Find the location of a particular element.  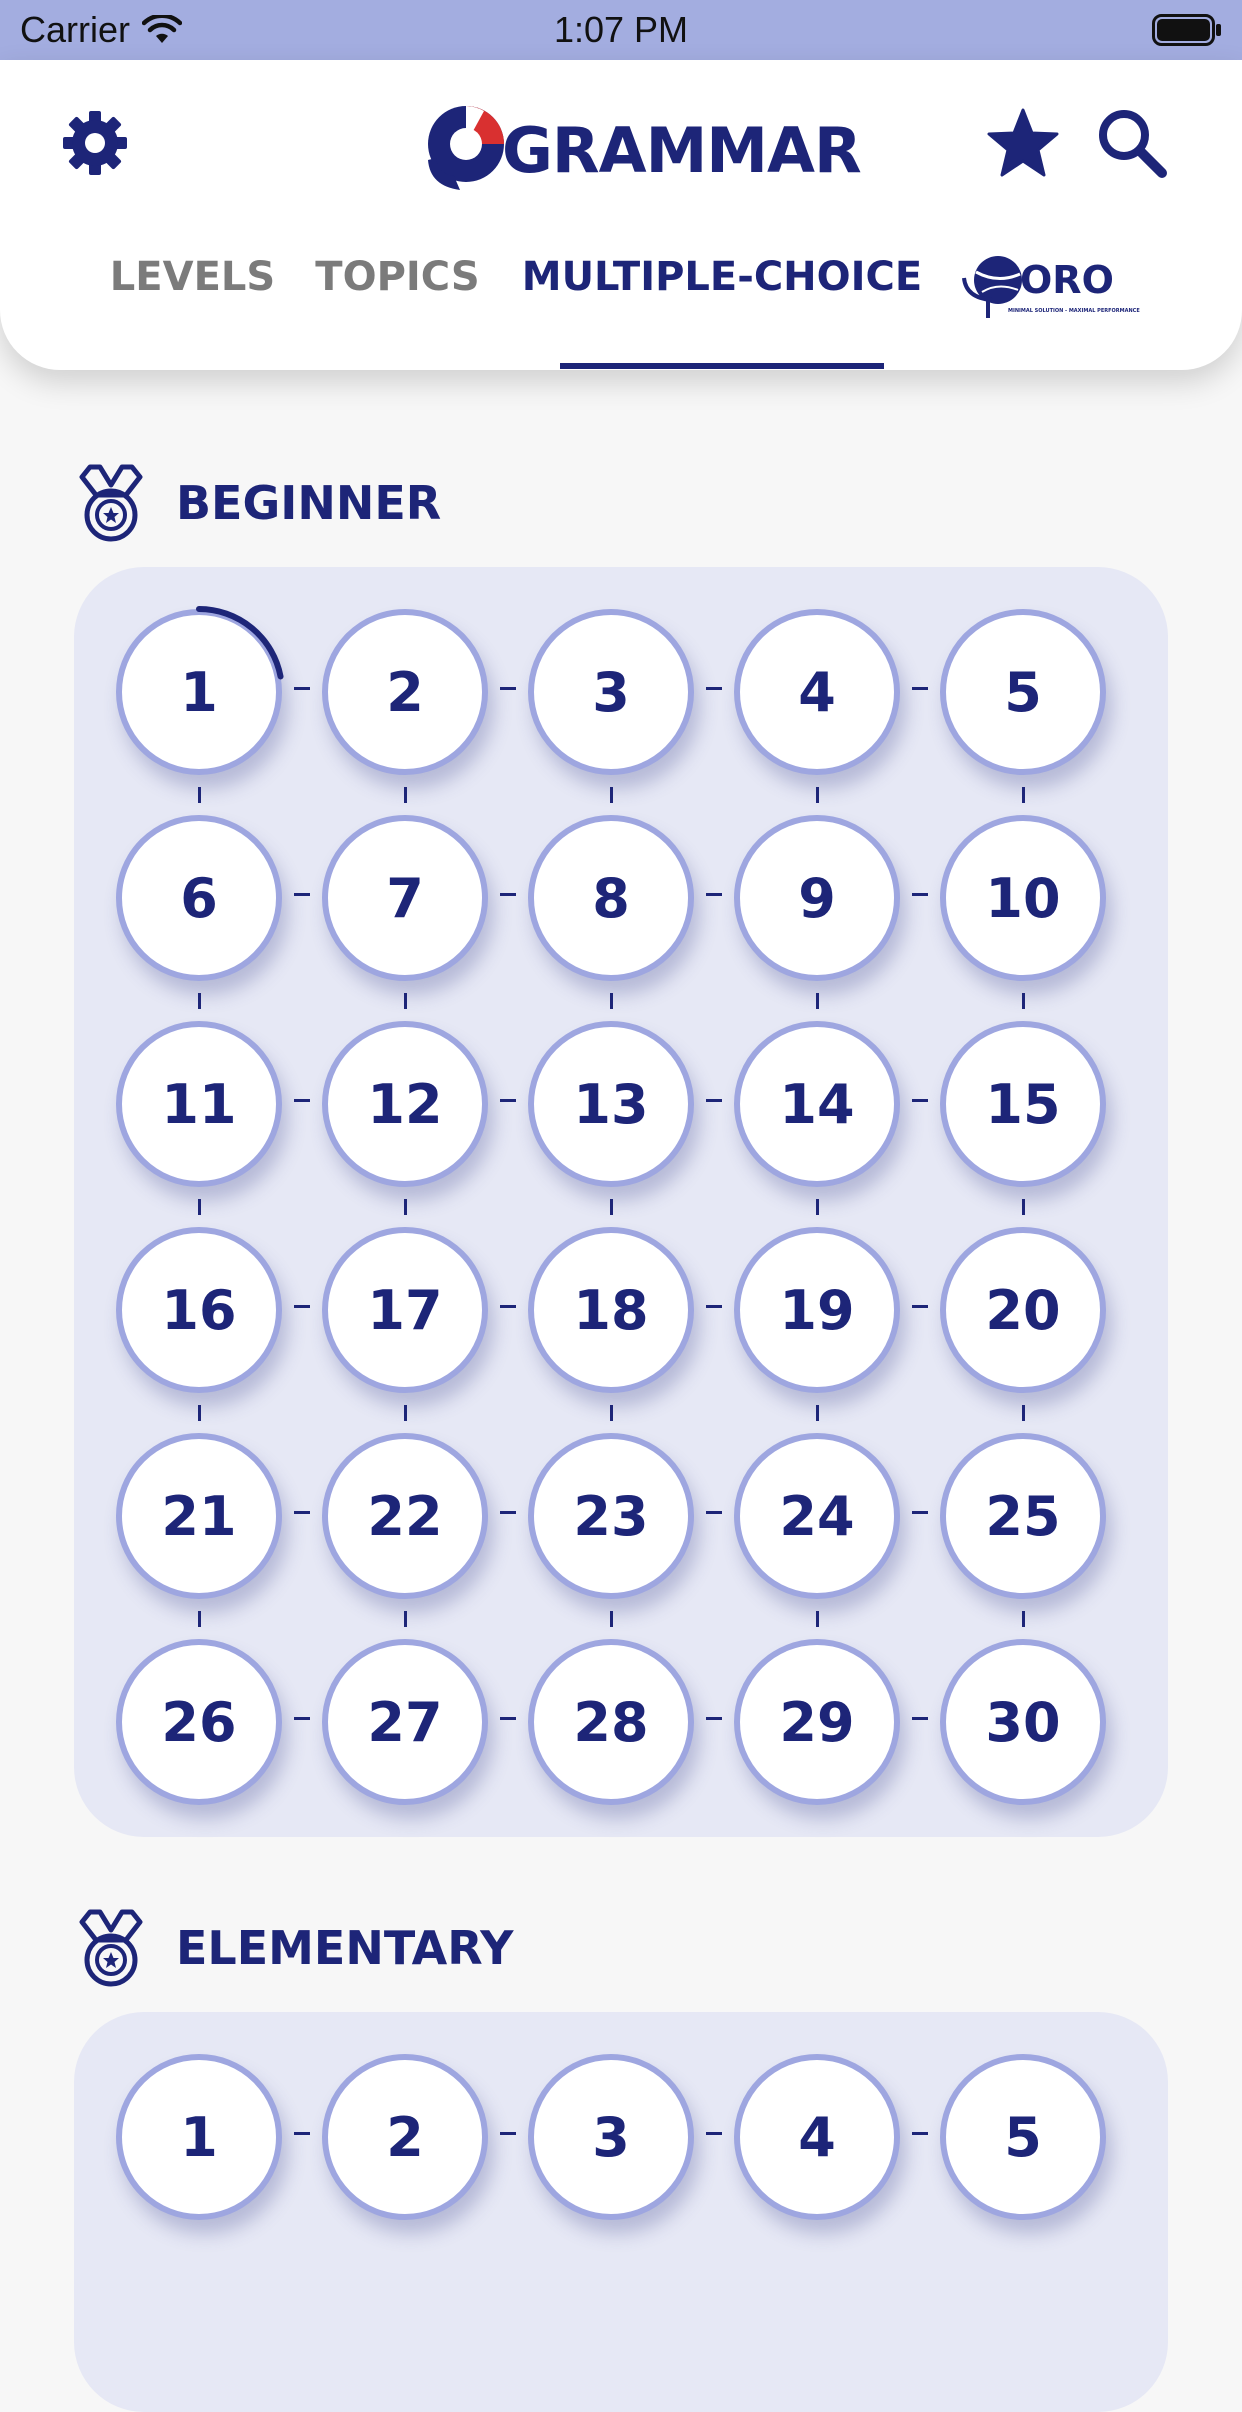

level-button: 8 is located at coordinates (611, 898).